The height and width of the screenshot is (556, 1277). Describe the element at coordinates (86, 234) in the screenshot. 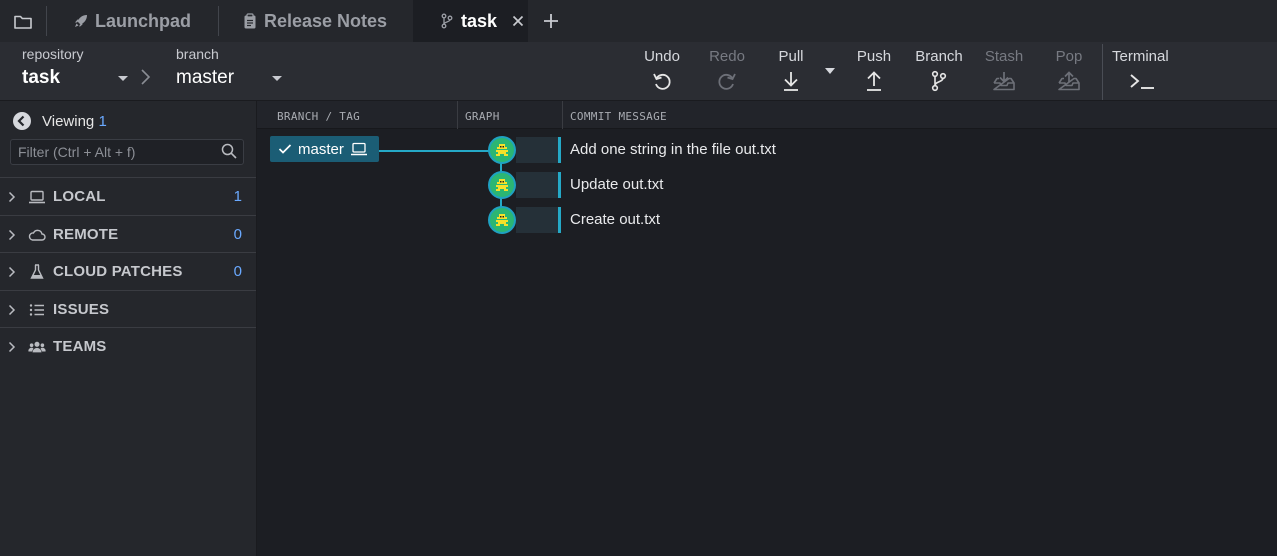

I see `section-label: REMOTE` at that location.